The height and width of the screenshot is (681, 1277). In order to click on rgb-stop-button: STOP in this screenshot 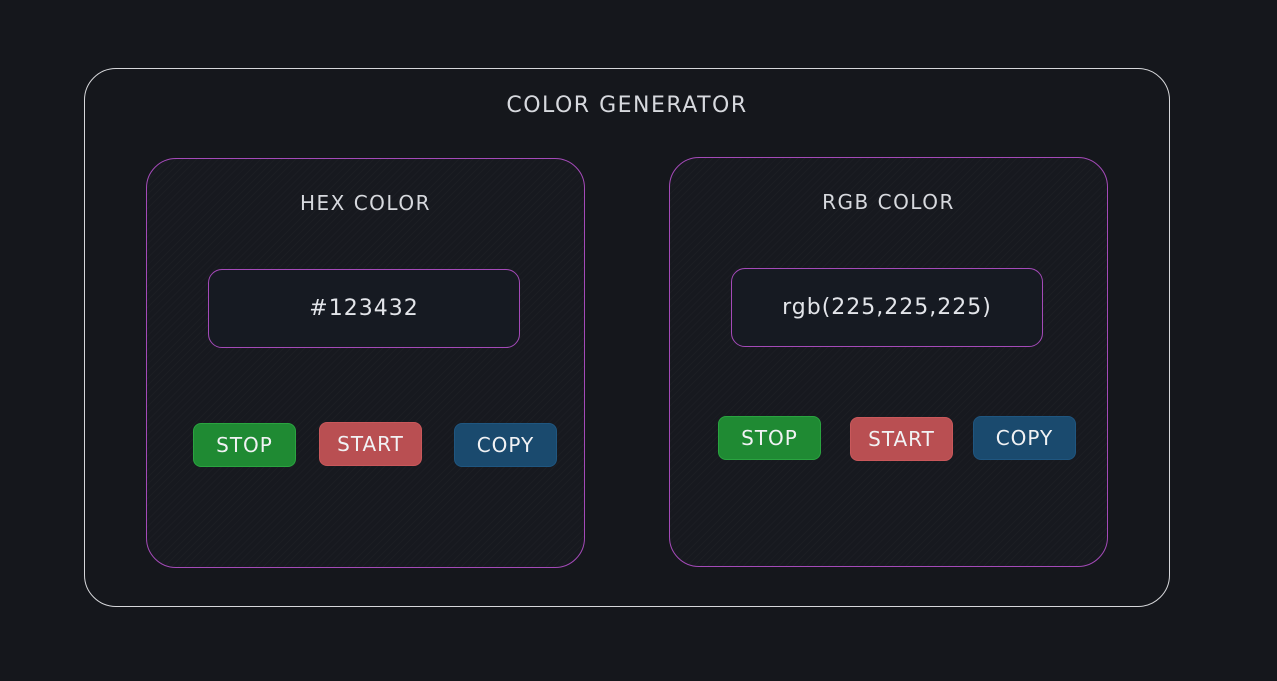, I will do `click(769, 438)`.